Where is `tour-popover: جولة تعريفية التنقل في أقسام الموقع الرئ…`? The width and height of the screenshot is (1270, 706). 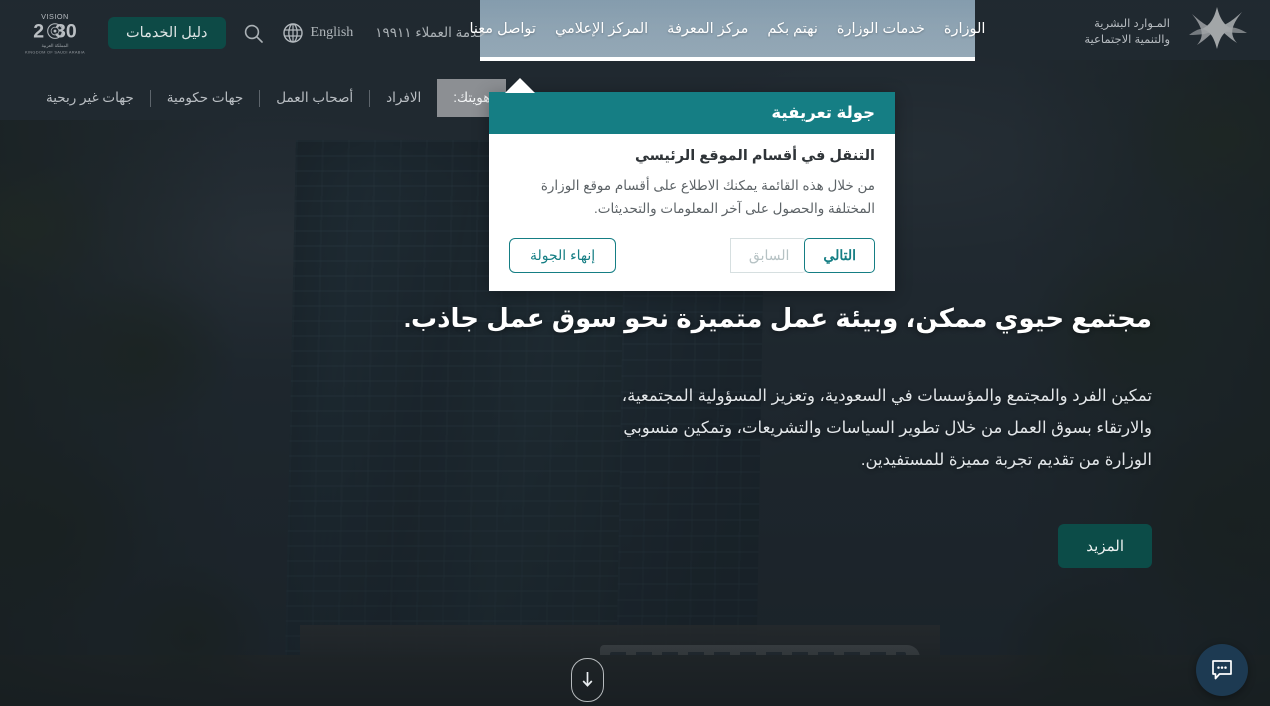 tour-popover: جولة تعريفية التنقل في أقسام الموقع الرئ… is located at coordinates (692, 192).